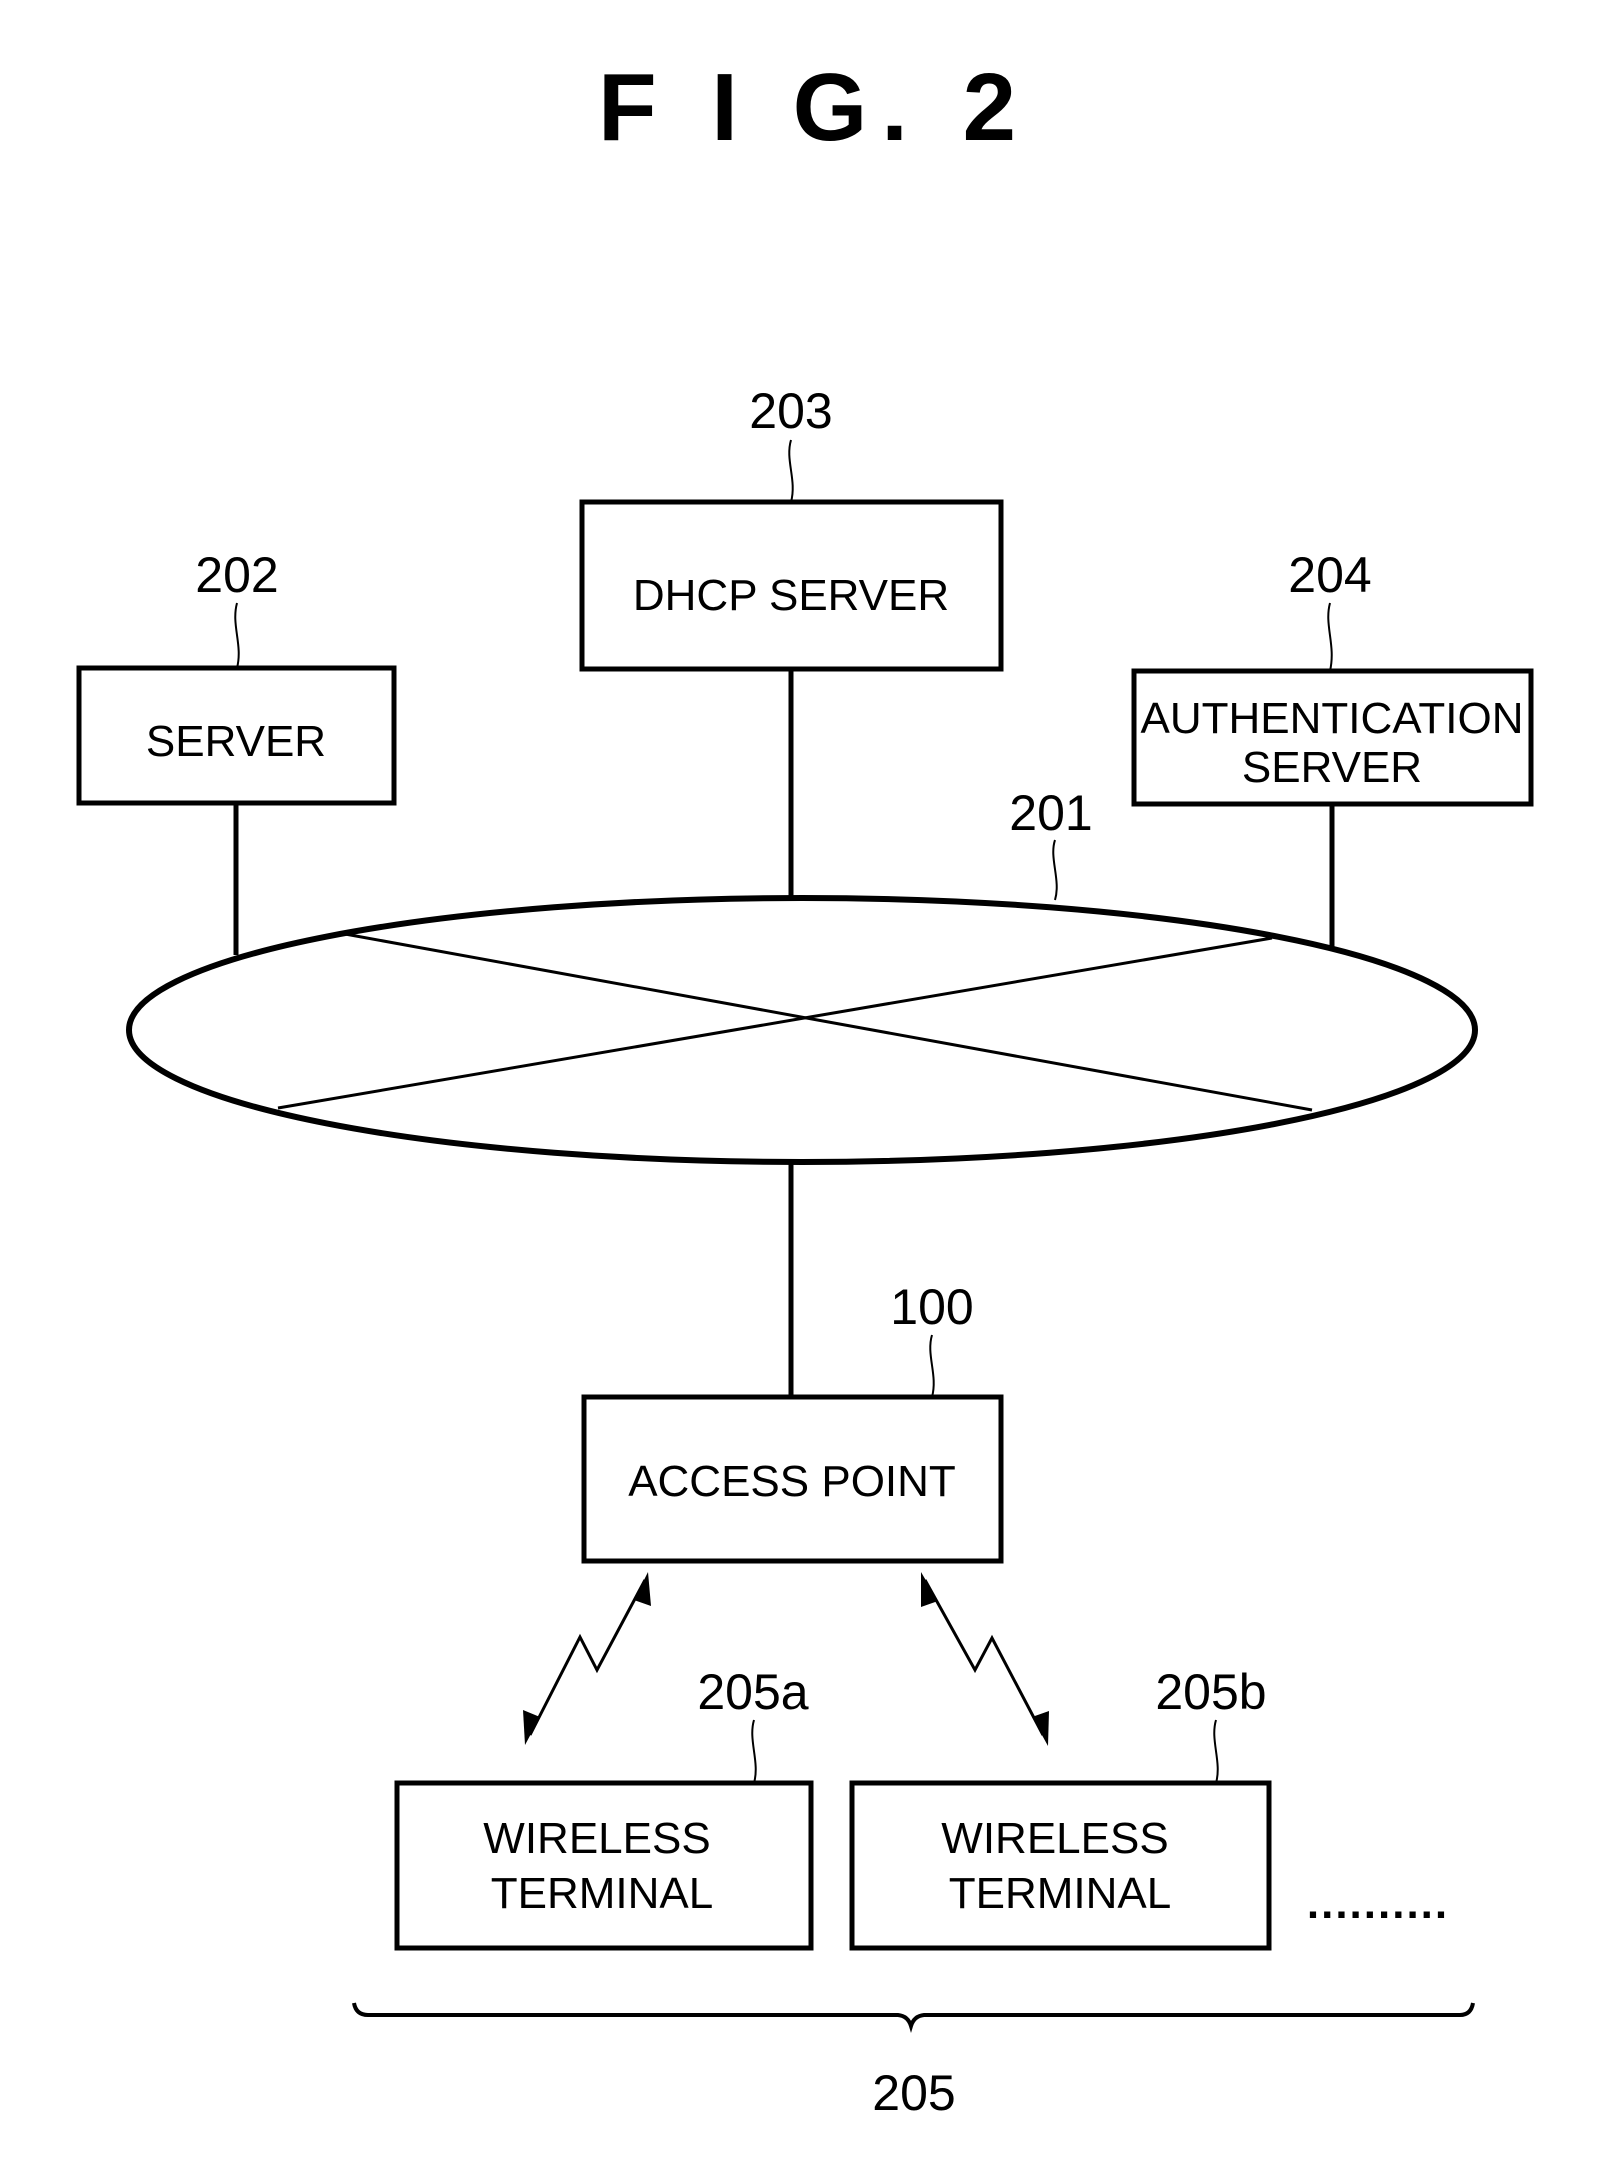 This screenshot has height=2177, width=1617. I want to click on wireless-terminal-b-box: WIRELESS TERMINAL, so click(1060, 1865).